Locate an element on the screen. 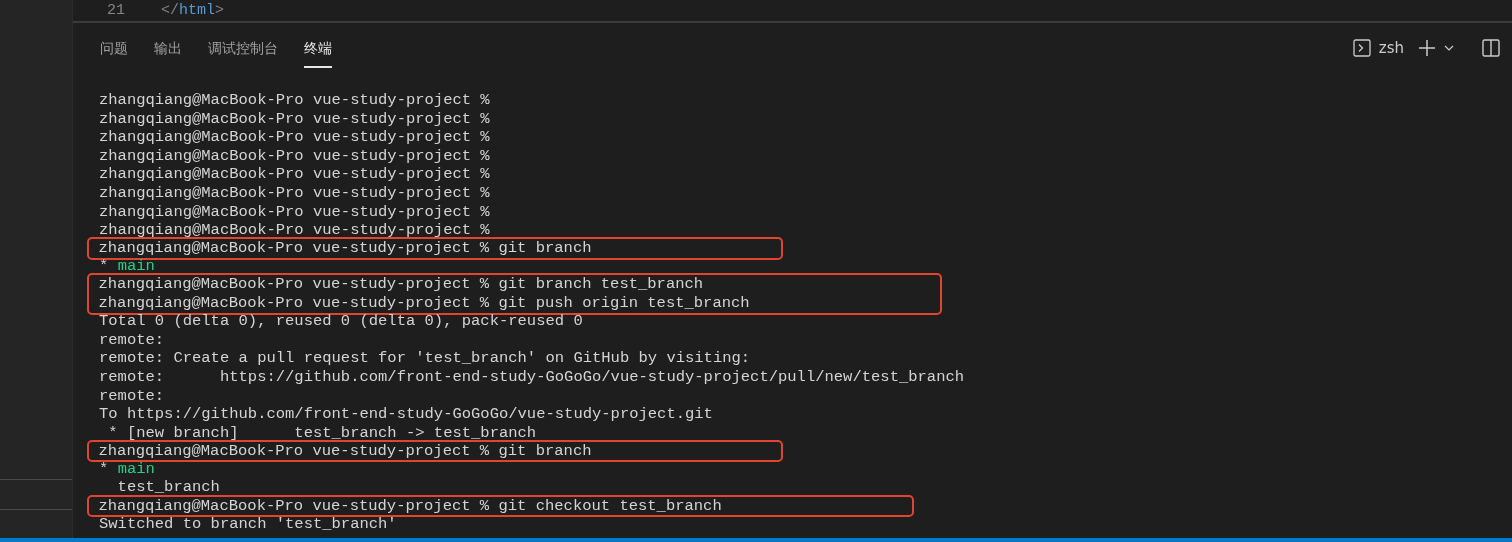 The height and width of the screenshot is (542, 1512). line-number: 21 is located at coordinates (115, 10).